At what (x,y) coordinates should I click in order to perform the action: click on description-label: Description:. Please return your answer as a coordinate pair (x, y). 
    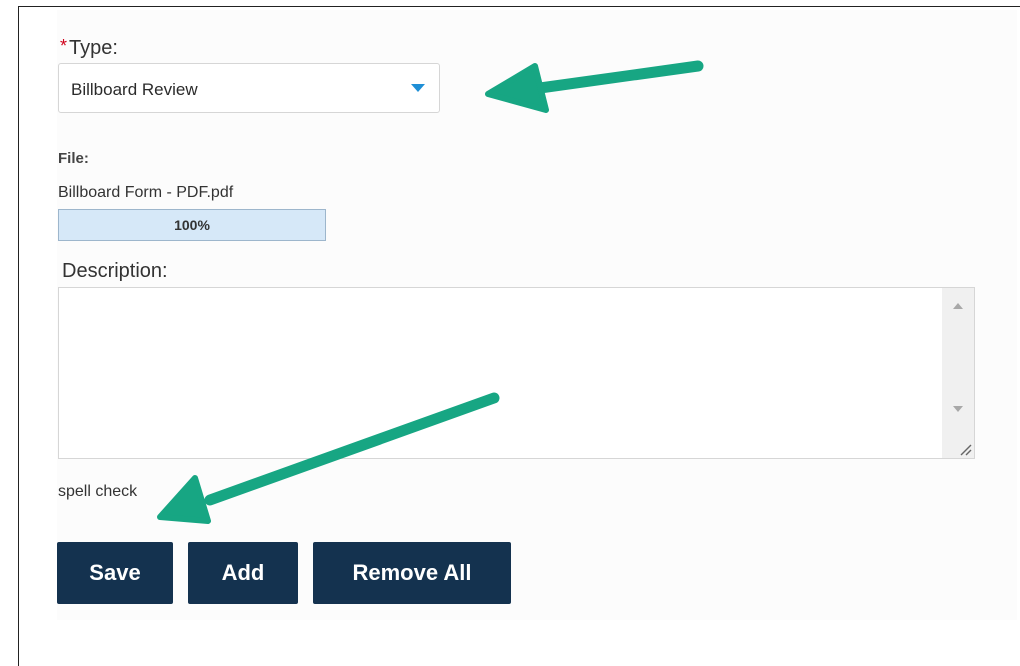
    Looking at the image, I should click on (115, 271).